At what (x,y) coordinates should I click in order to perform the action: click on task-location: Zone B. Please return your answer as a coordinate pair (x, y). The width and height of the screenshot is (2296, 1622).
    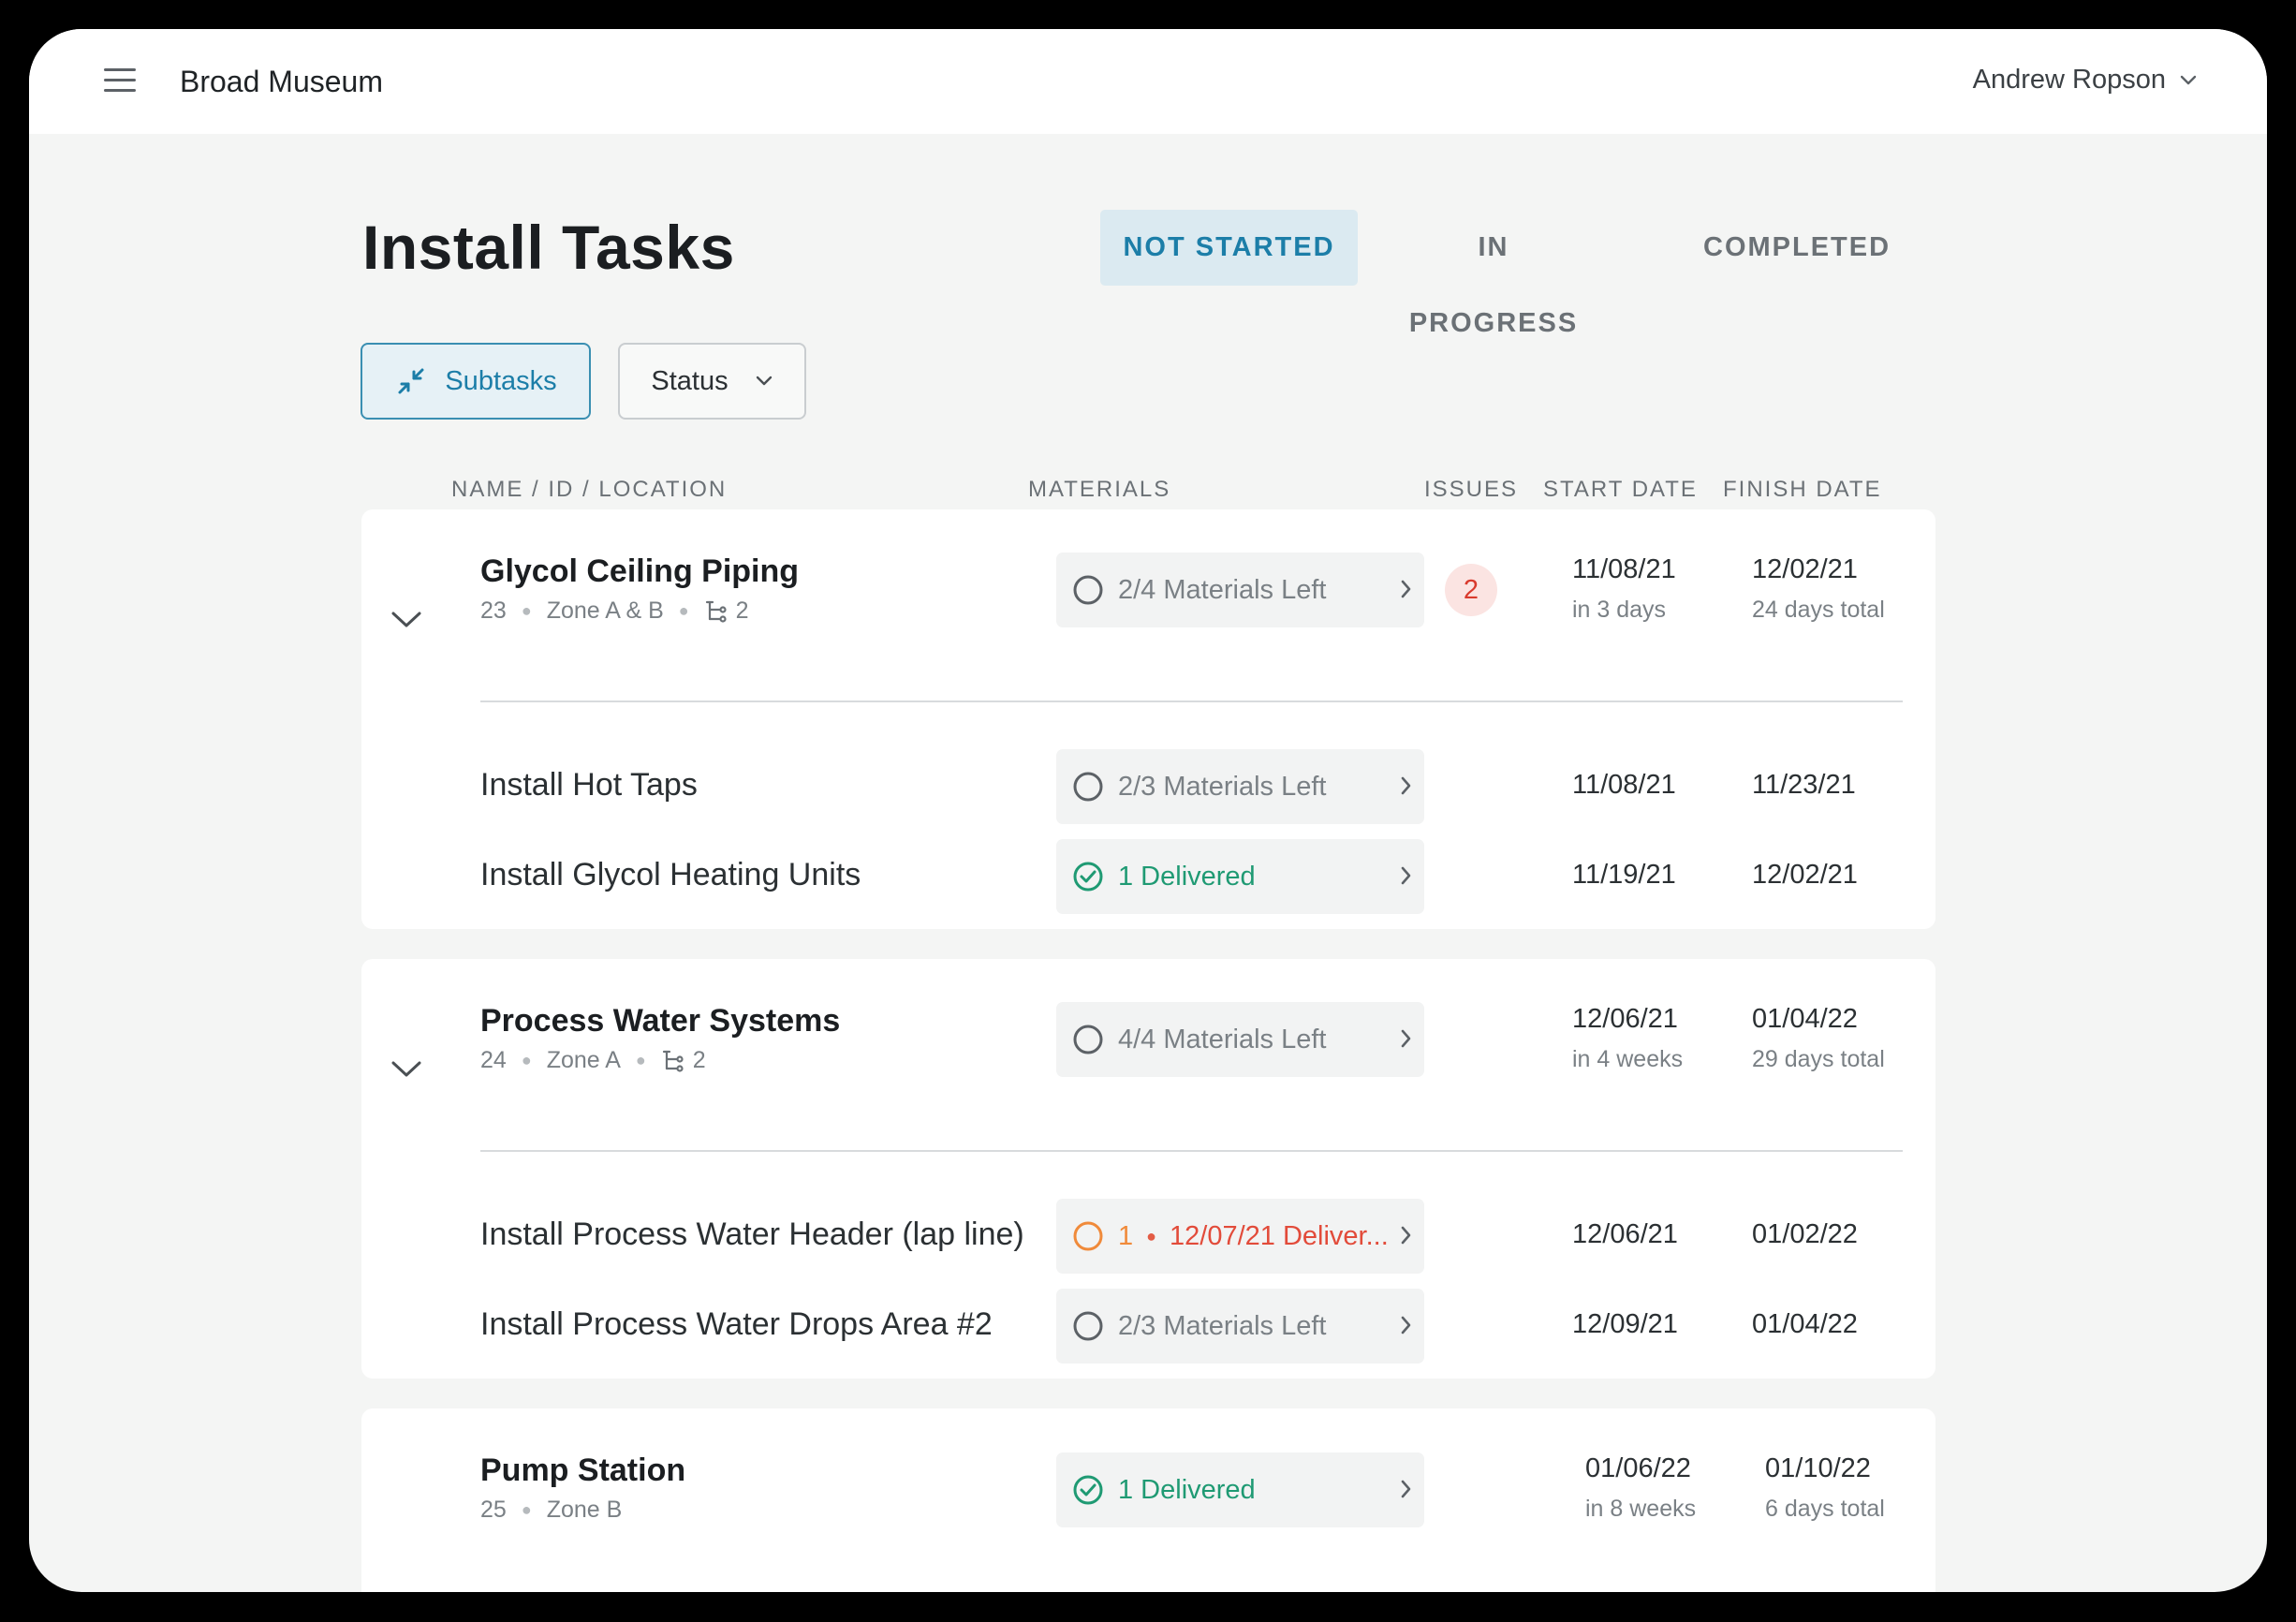
    Looking at the image, I should click on (584, 1510).